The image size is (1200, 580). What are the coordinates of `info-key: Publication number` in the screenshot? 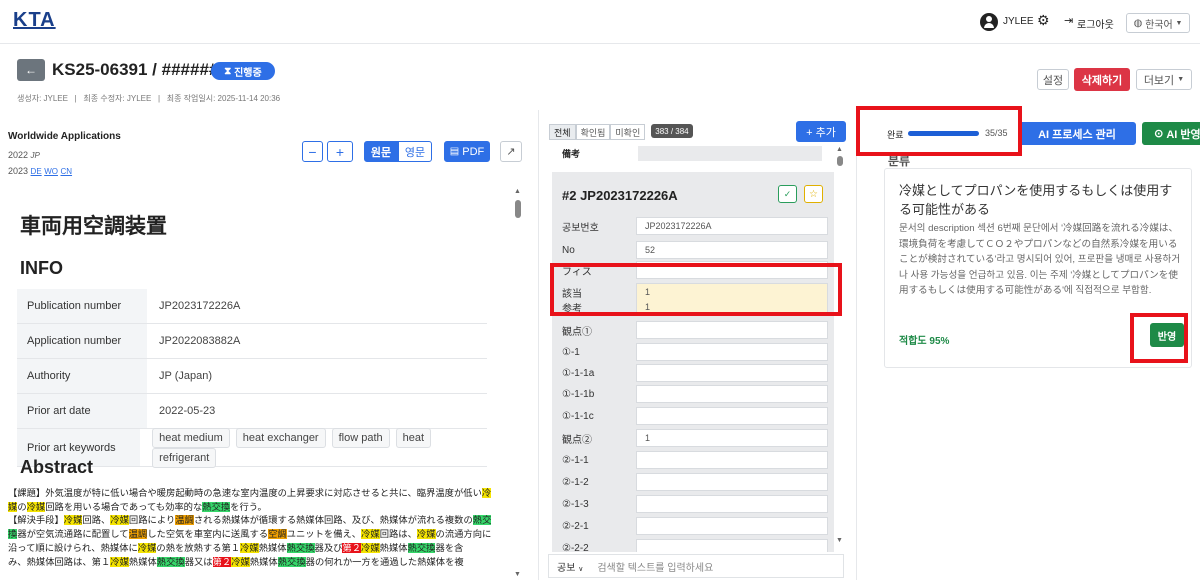 It's located at (82, 306).